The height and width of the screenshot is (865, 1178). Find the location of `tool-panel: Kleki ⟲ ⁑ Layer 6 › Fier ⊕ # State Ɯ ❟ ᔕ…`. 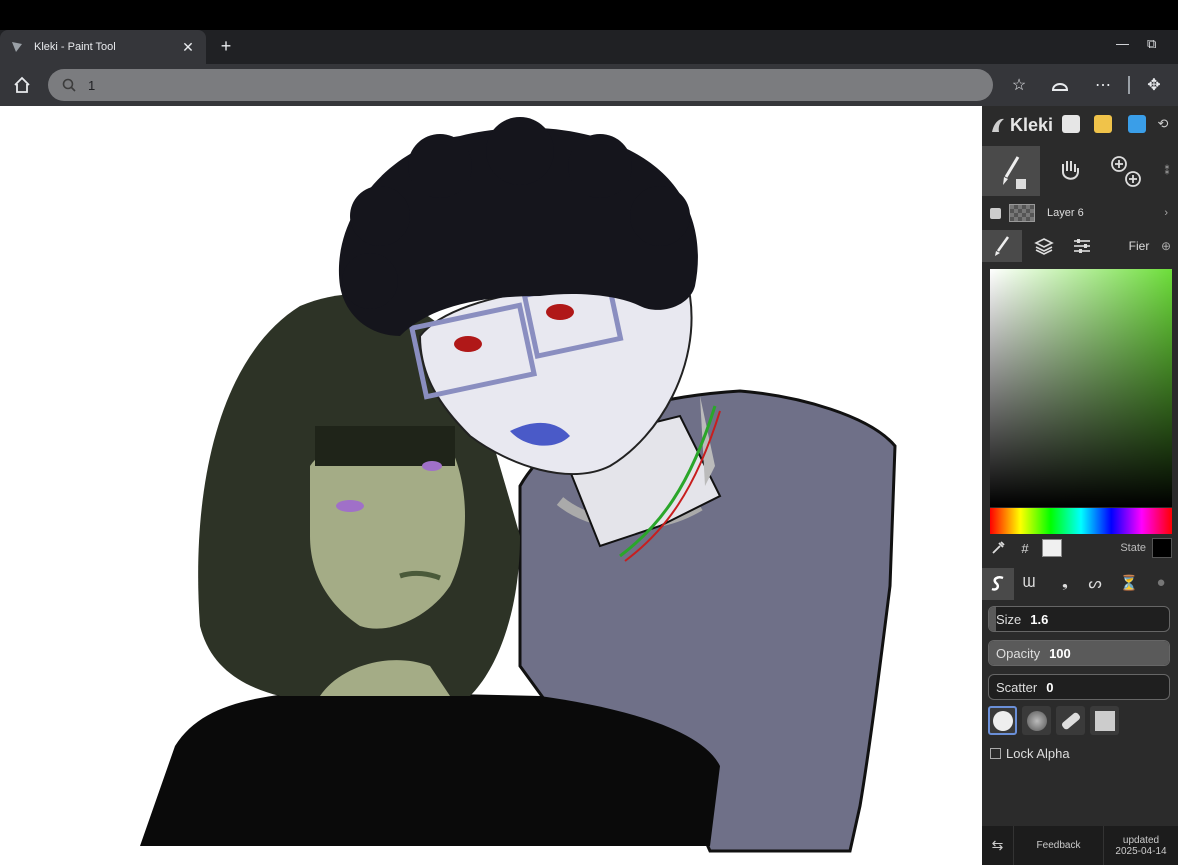

tool-panel: Kleki ⟲ ⁑ Layer 6 › Fier ⊕ # State Ɯ ❟ ᔕ… is located at coordinates (1080, 485).